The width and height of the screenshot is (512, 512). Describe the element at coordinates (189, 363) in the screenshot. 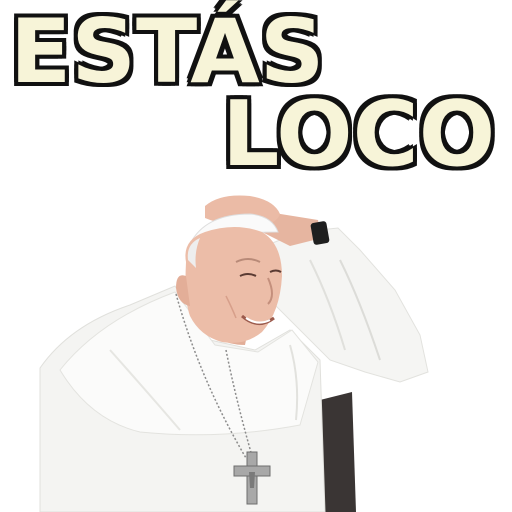

I see `shoulder-cape` at that location.